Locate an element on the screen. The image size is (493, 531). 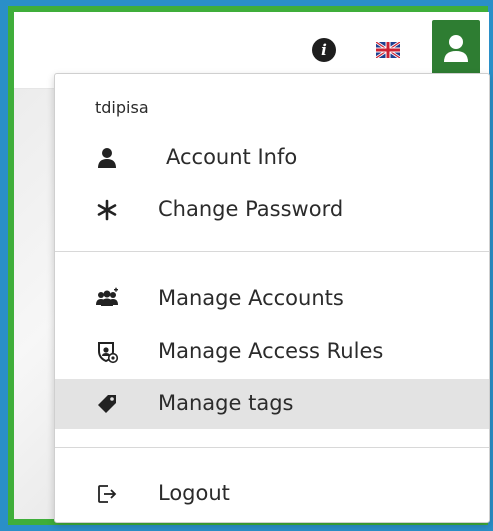
user-menu-button is located at coordinates (456, 49).